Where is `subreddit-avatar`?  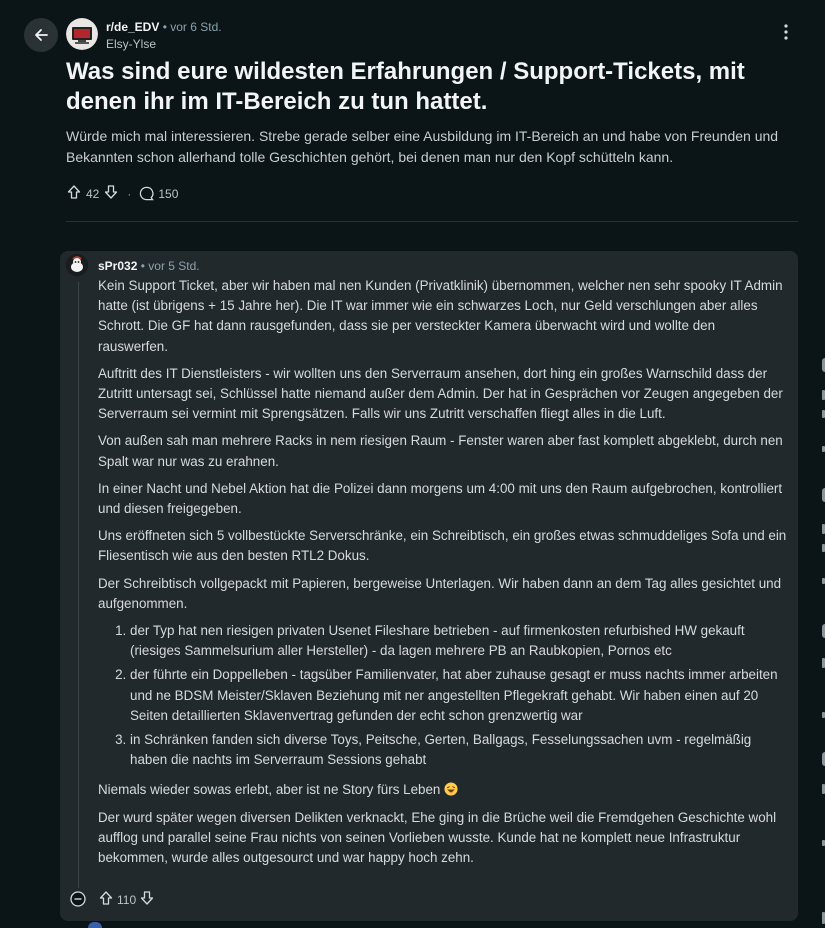
subreddit-avatar is located at coordinates (82, 34).